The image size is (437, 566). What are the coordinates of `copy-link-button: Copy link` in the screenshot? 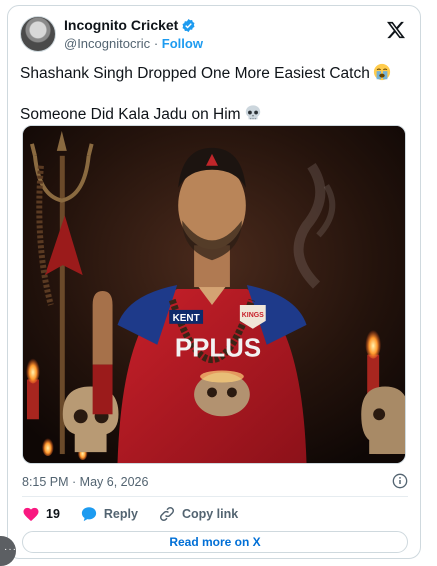 It's located at (198, 514).